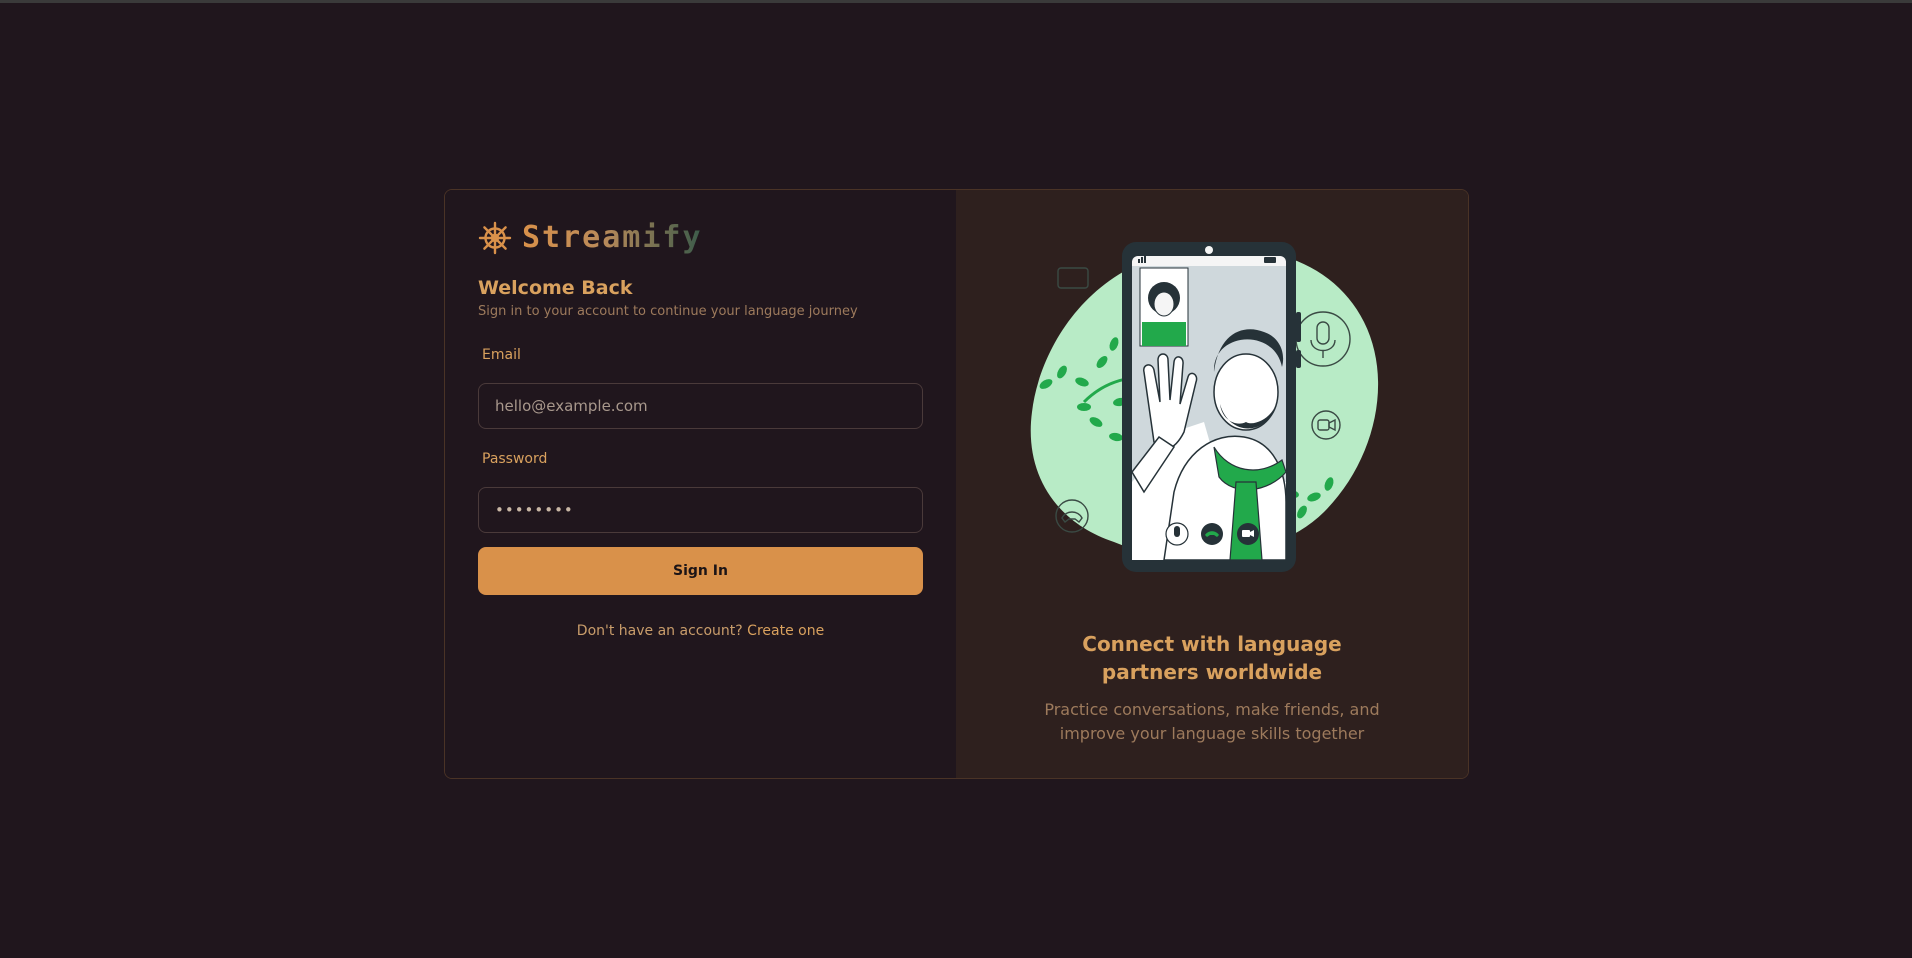  What do you see at coordinates (785, 631) in the screenshot?
I see `create-account-link: Create one` at bounding box center [785, 631].